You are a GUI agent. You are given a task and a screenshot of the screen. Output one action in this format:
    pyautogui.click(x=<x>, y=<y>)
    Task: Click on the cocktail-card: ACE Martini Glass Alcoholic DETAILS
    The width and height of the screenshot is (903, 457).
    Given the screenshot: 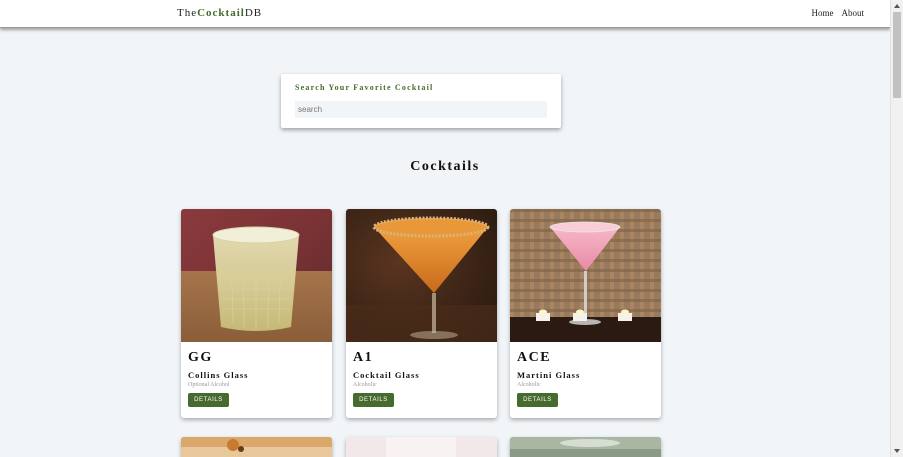 What is the action you would take?
    pyautogui.click(x=585, y=313)
    